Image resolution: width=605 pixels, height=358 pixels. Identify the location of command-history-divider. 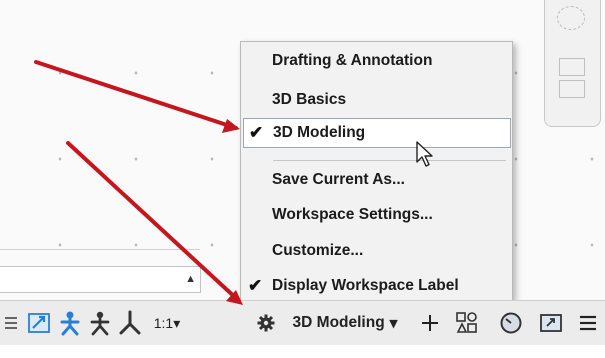
(100, 249).